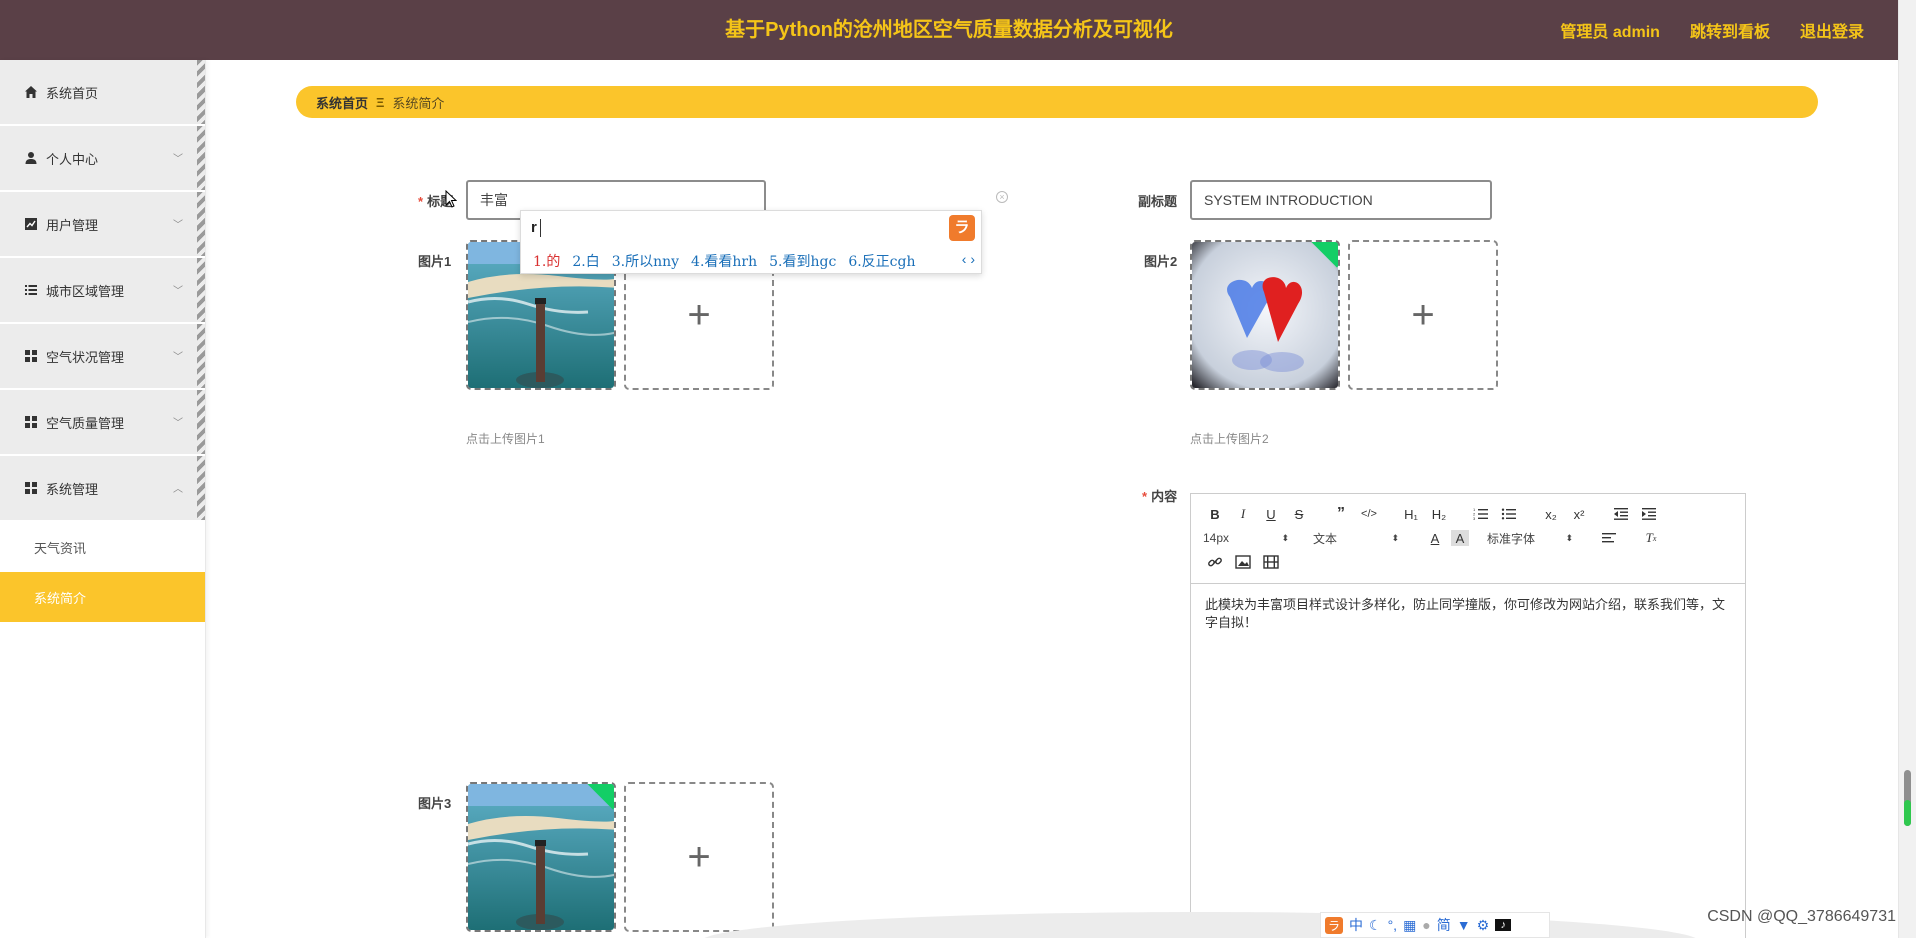  I want to click on ime-typed-text: r, so click(534, 227).